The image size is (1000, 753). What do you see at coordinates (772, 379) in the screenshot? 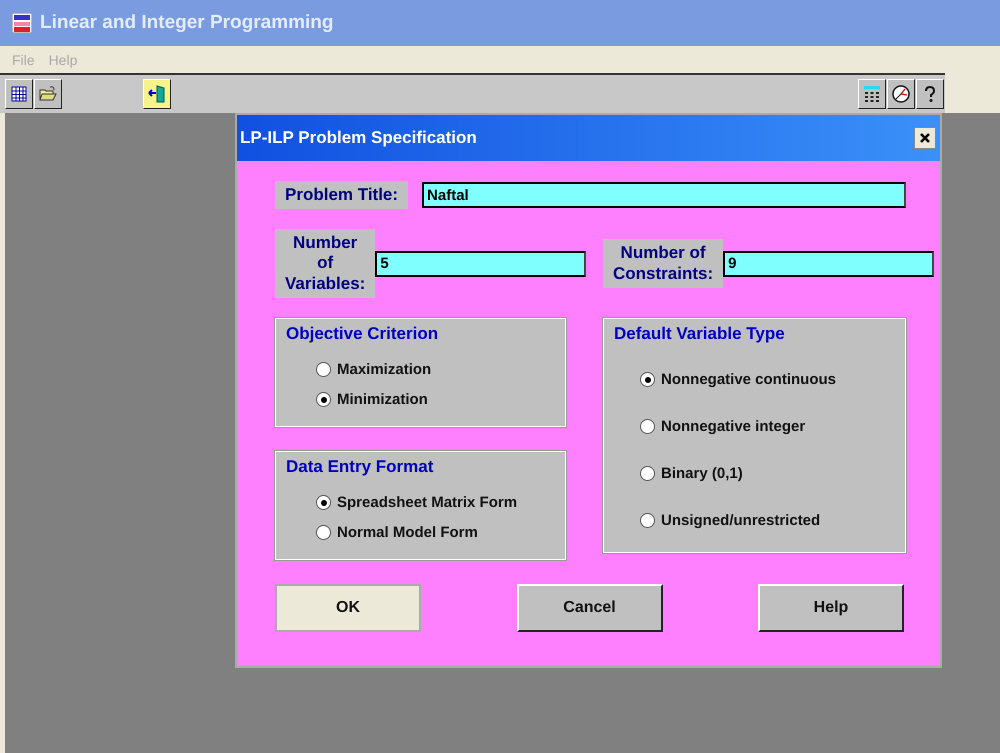
I see `radio-option: Nonnegative continuous` at bounding box center [772, 379].